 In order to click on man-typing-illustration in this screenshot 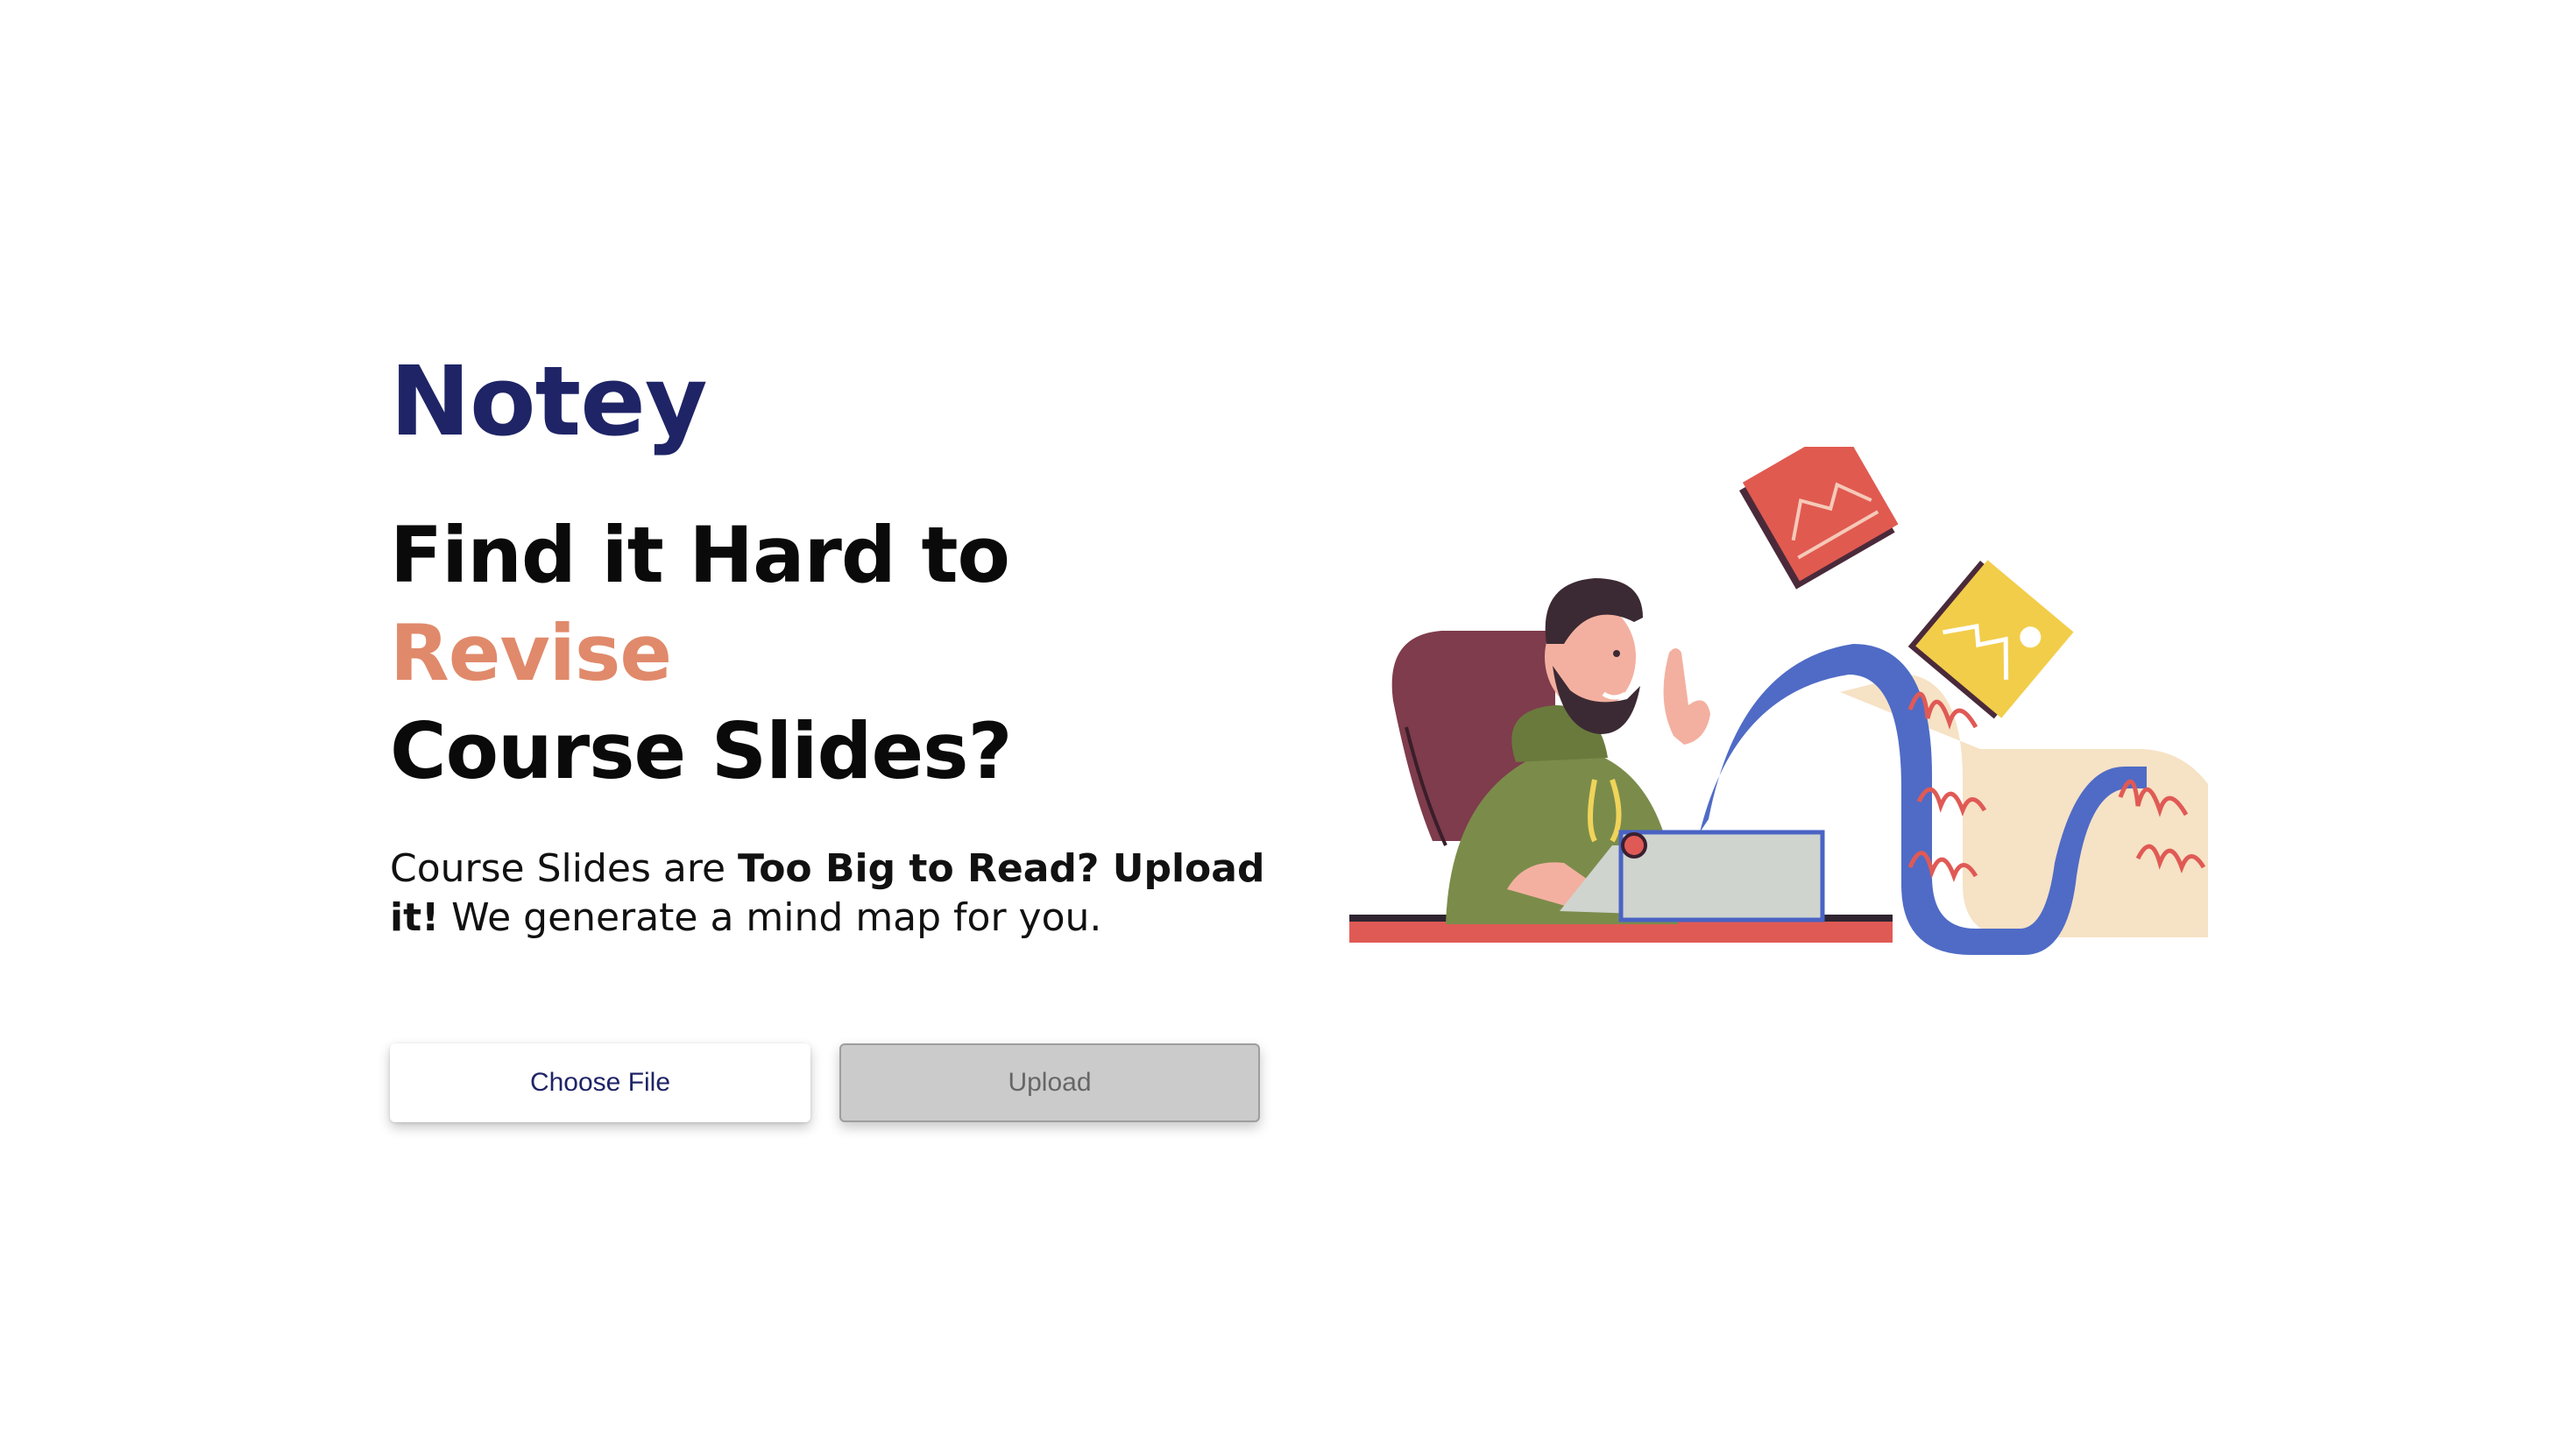, I will do `click(1778, 701)`.